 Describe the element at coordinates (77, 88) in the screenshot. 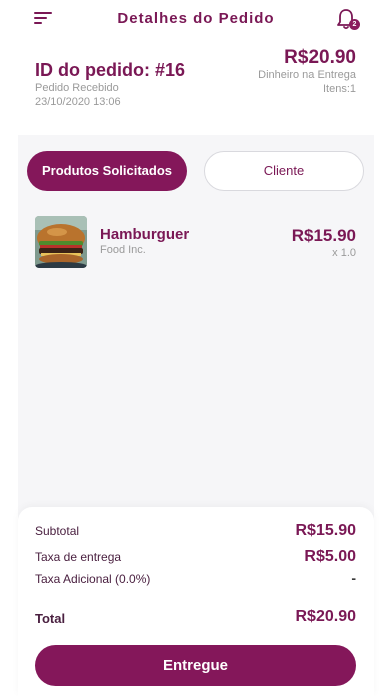

I see `order-status: Pedido Recebido` at that location.